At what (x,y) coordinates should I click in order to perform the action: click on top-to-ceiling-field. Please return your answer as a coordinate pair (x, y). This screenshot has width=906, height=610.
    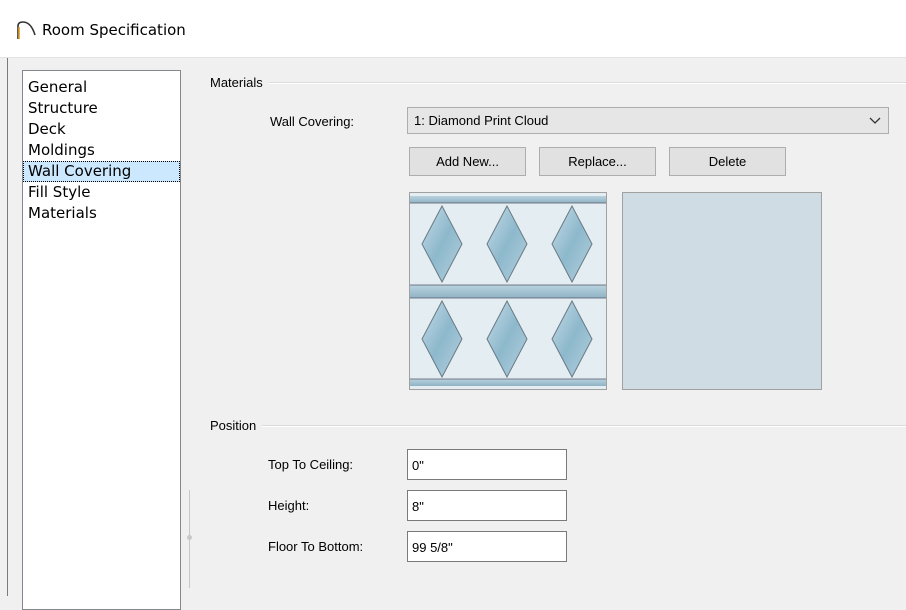
    Looking at the image, I should click on (487, 464).